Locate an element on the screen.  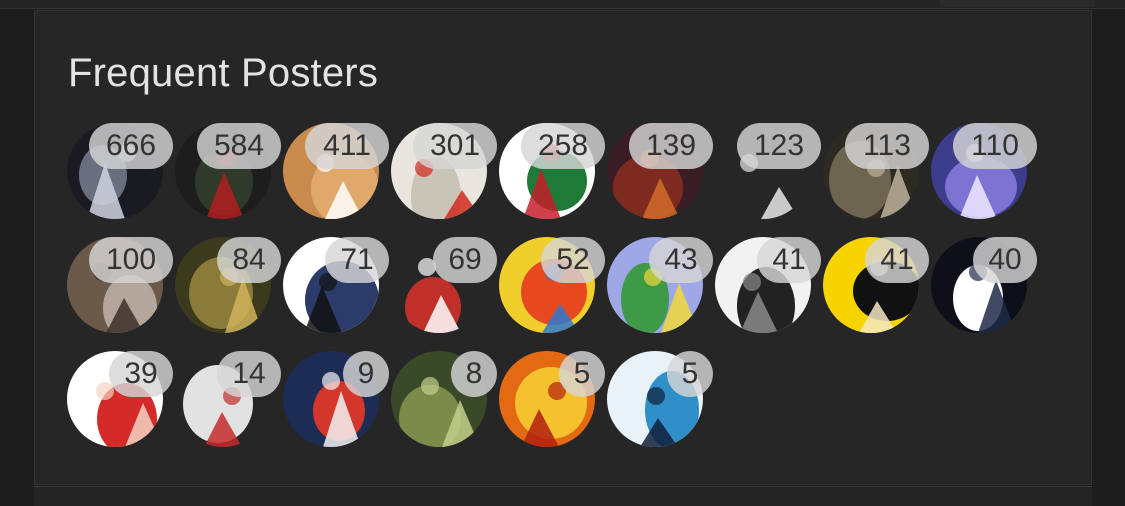
poster-avatar-link: 52 is located at coordinates (552, 285).